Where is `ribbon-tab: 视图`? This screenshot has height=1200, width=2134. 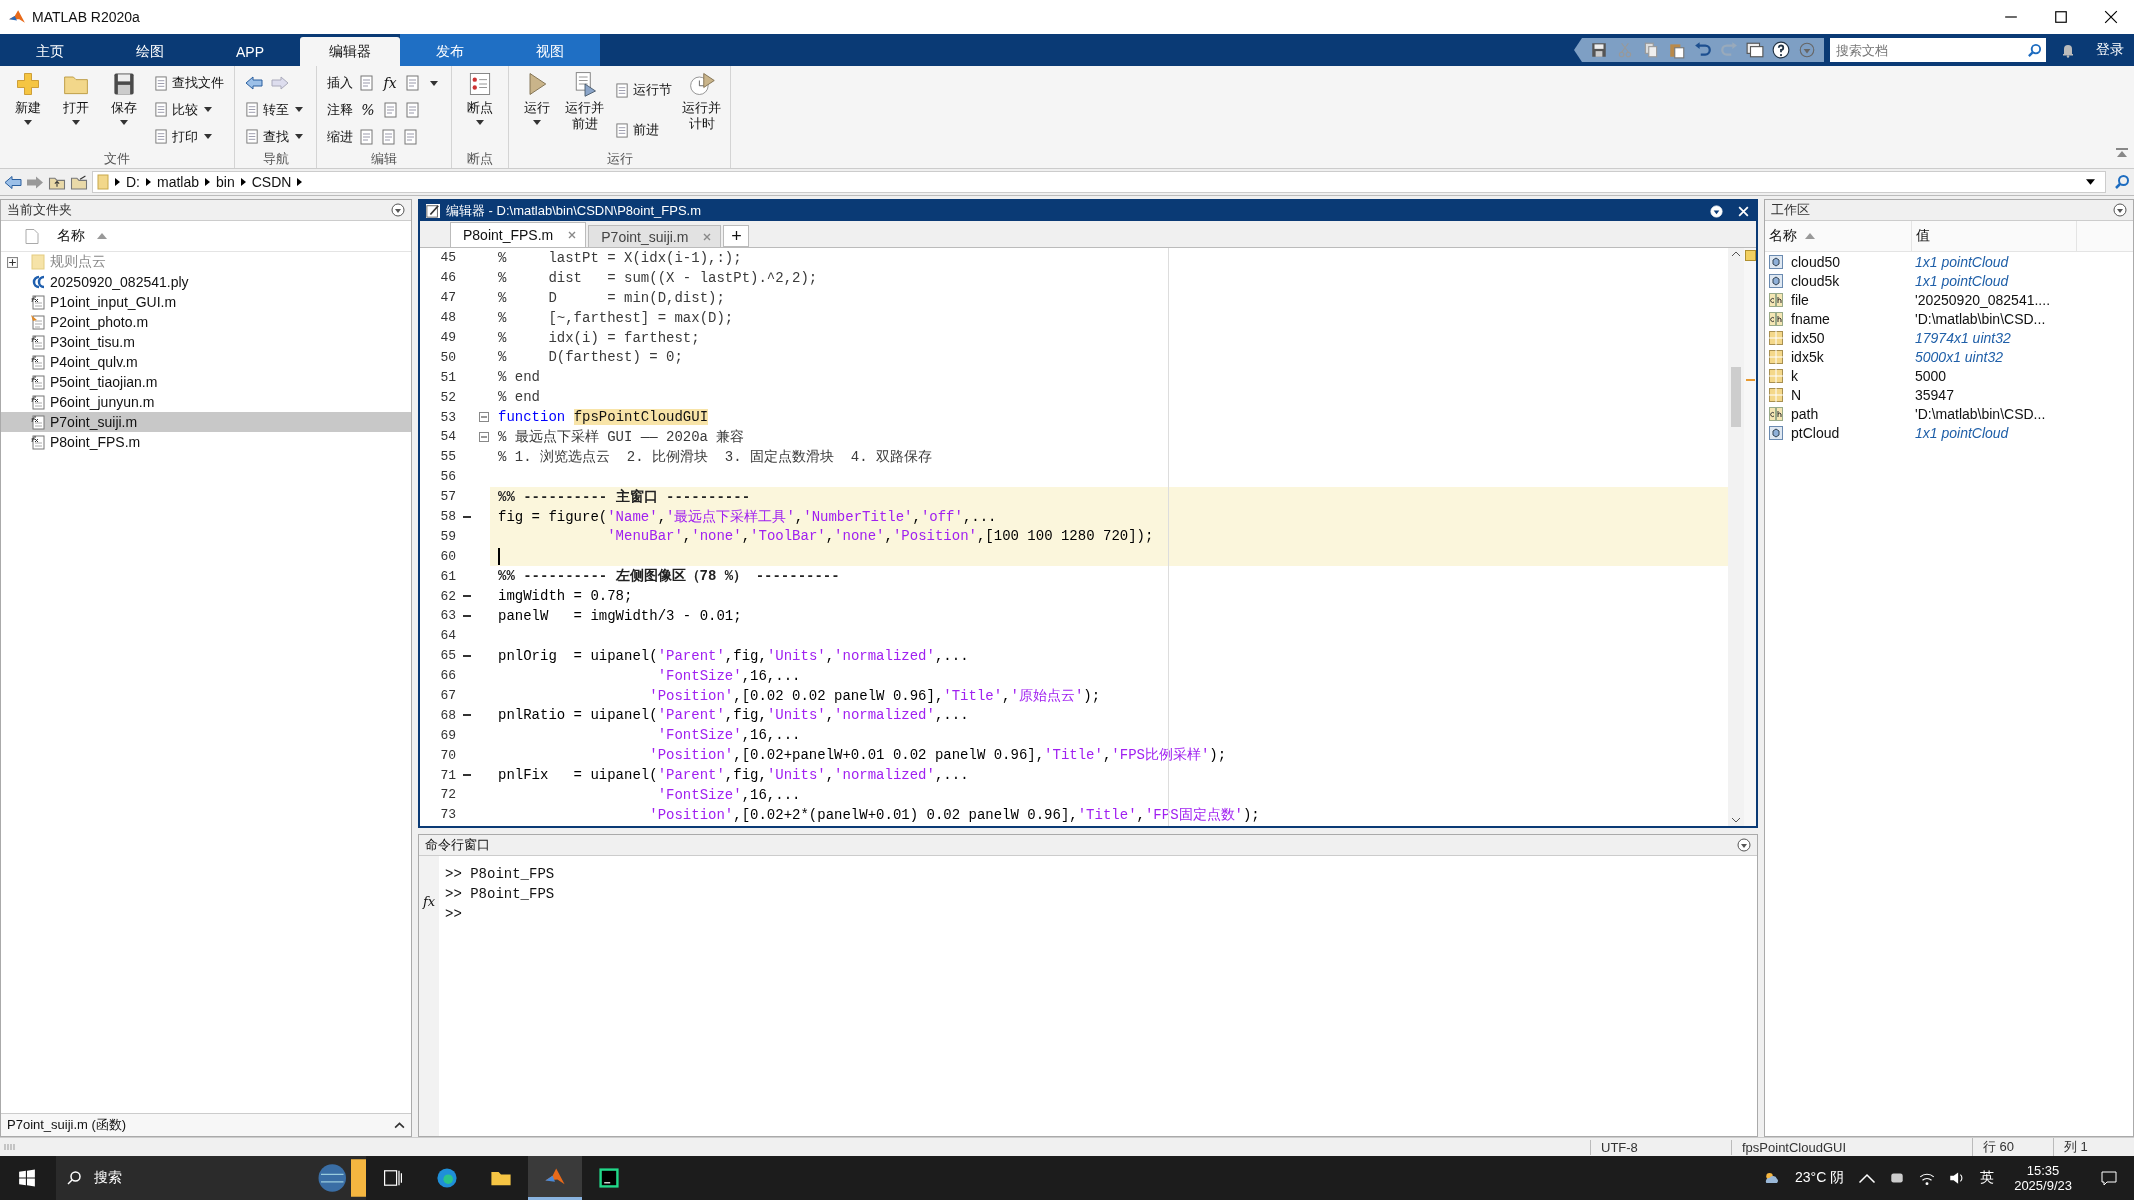 ribbon-tab: 视图 is located at coordinates (550, 50).